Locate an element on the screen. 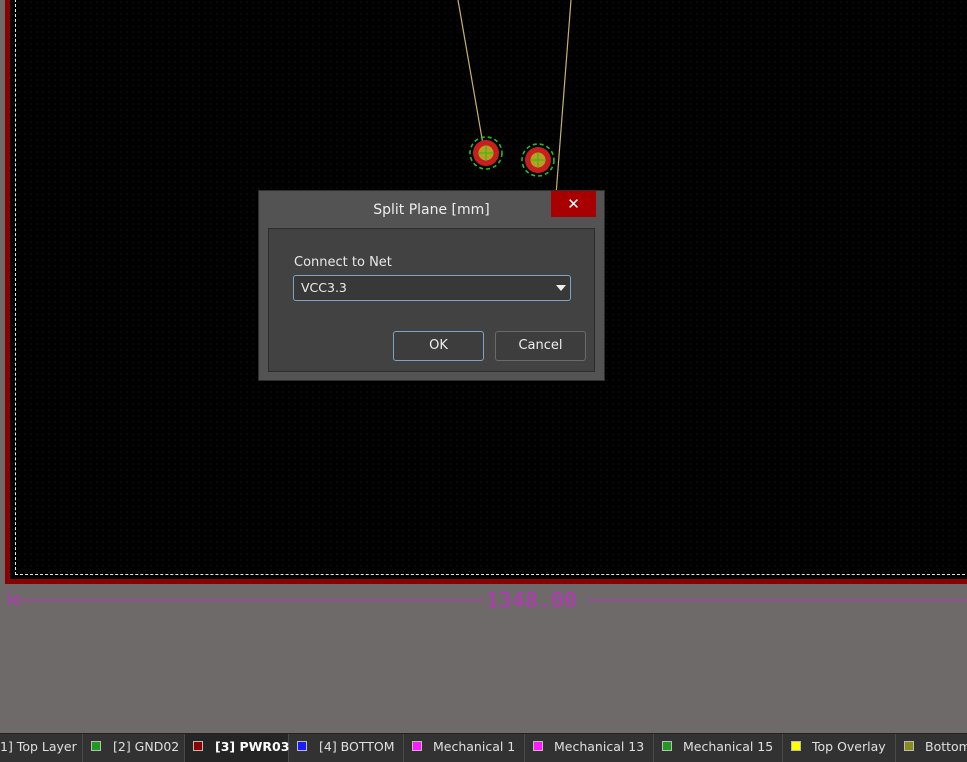 Image resolution: width=967 pixels, height=762 pixels. layer-tab-pwr03: [3] PWR03 is located at coordinates (237, 748).